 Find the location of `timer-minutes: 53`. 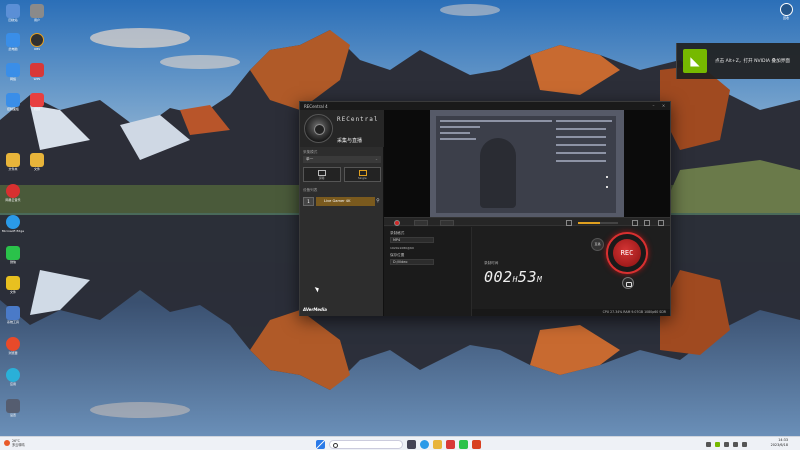

timer-minutes: 53 is located at coordinates (527, 277).